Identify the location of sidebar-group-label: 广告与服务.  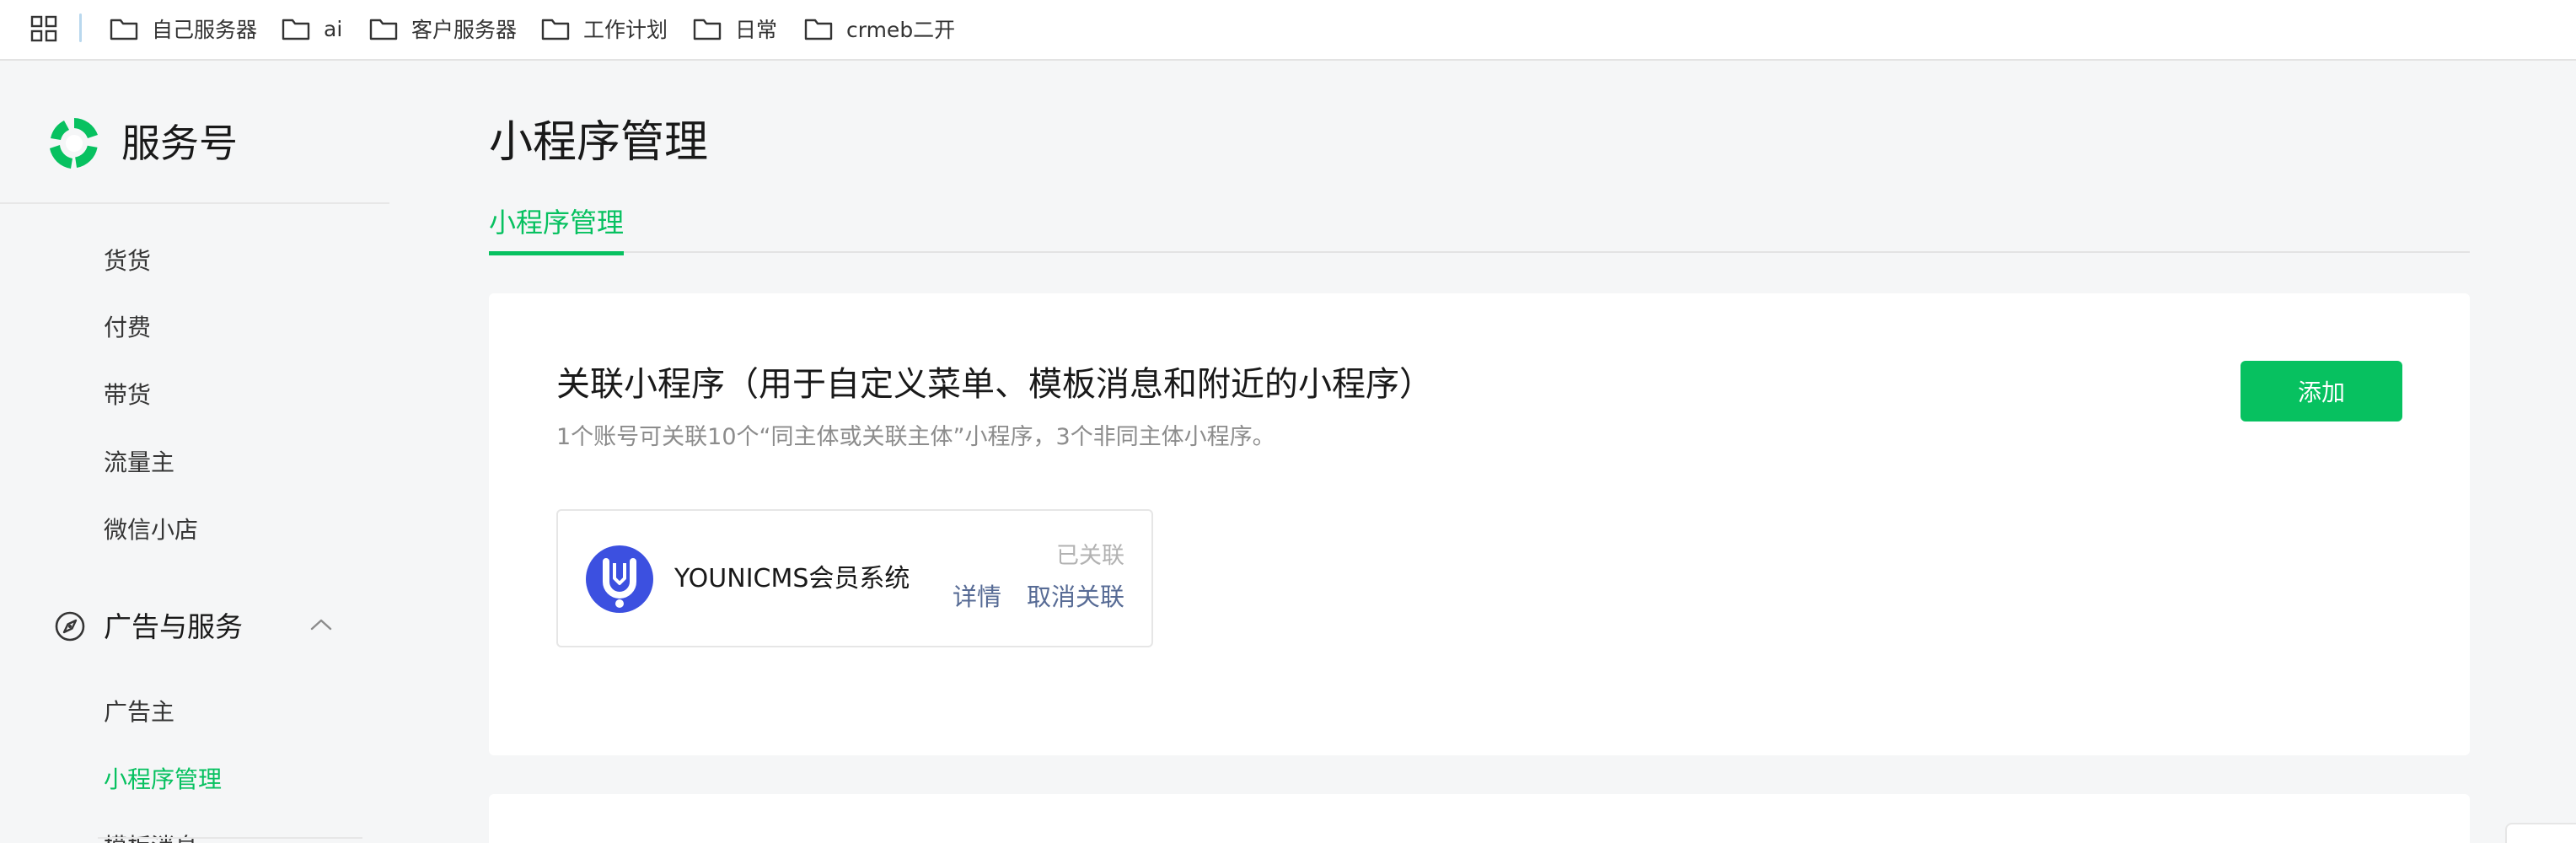
(173, 626).